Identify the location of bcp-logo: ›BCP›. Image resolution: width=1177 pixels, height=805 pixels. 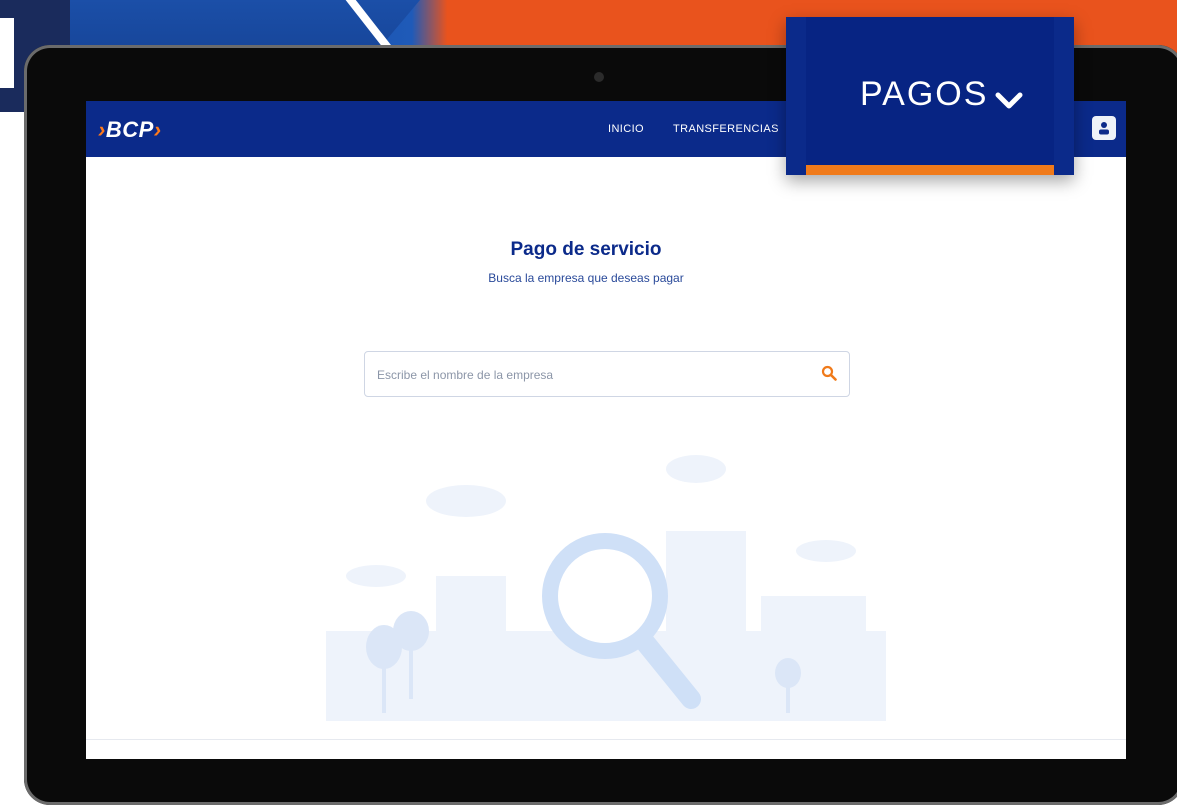
(130, 130).